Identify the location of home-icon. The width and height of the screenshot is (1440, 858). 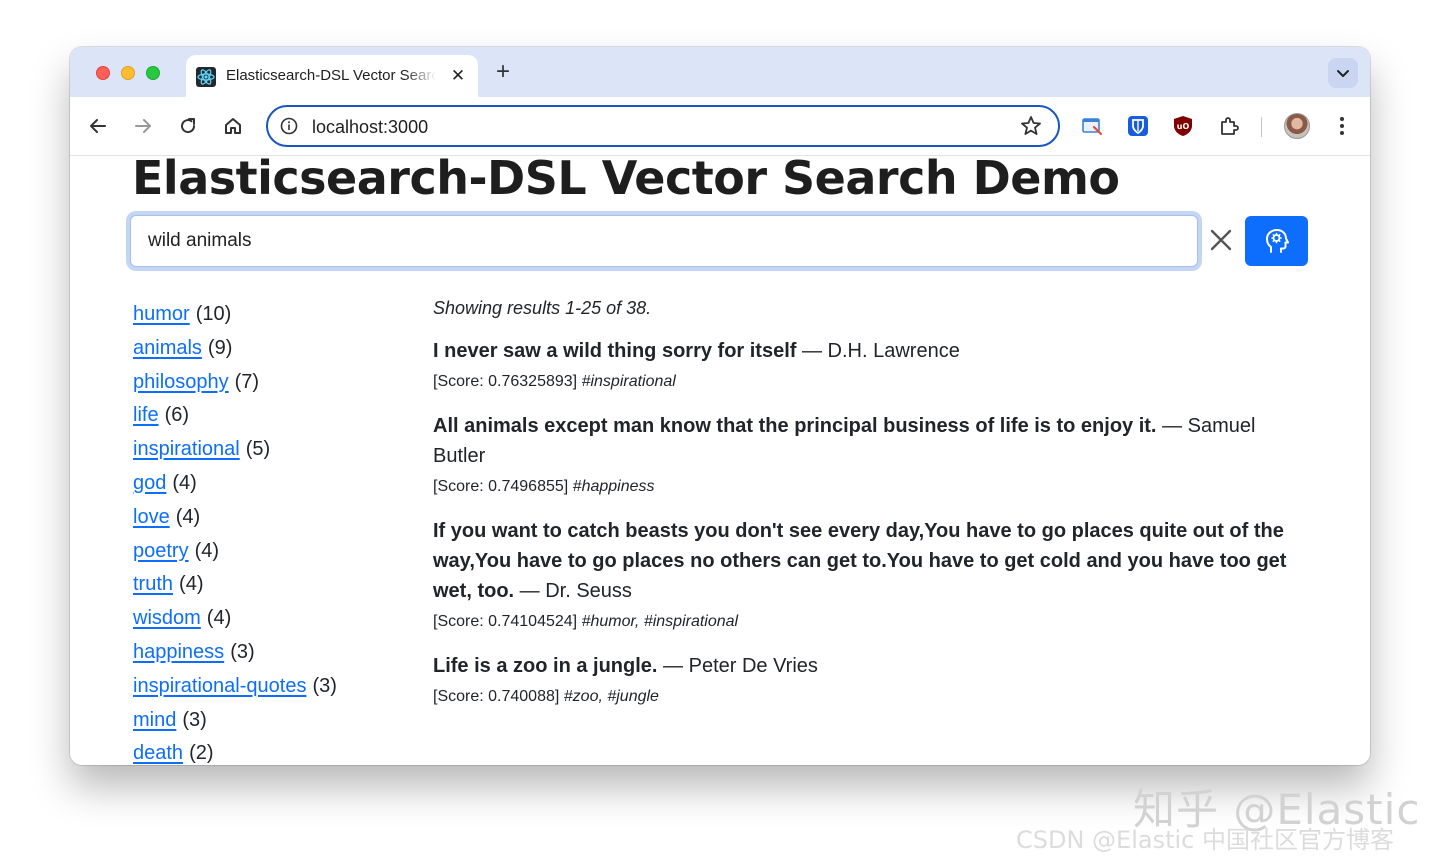
(233, 126).